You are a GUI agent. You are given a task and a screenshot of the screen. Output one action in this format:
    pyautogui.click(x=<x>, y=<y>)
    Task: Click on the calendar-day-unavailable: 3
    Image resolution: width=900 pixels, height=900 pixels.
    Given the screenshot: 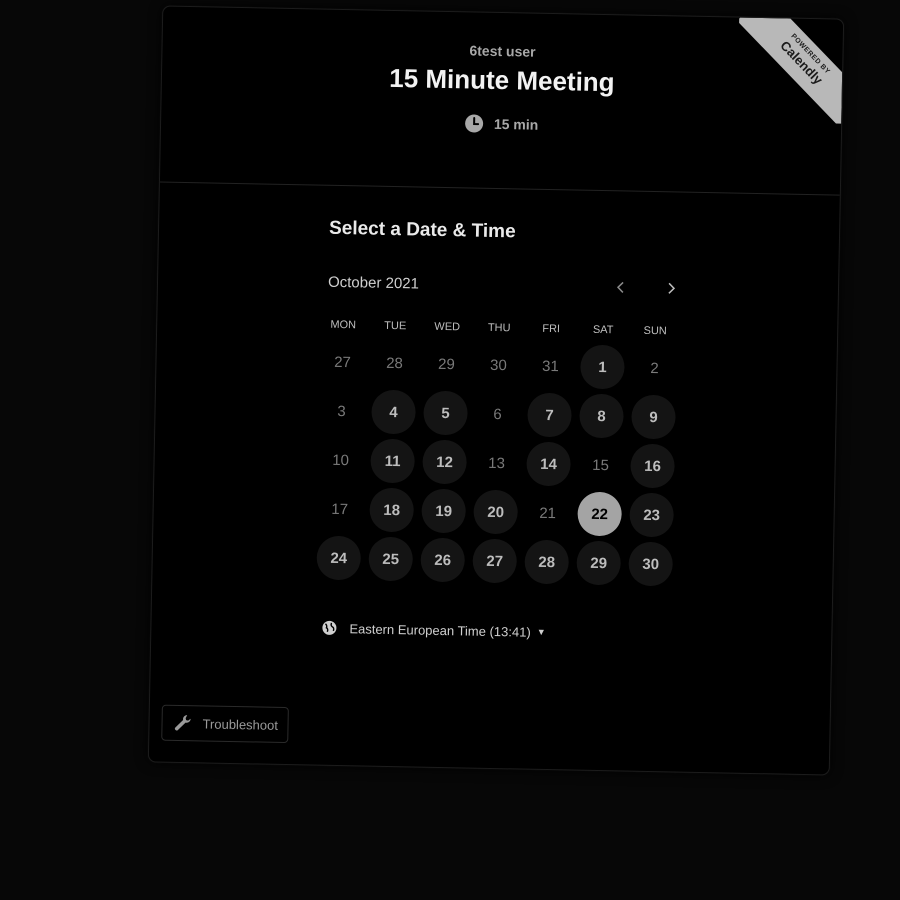 What is the action you would take?
    pyautogui.click(x=341, y=411)
    